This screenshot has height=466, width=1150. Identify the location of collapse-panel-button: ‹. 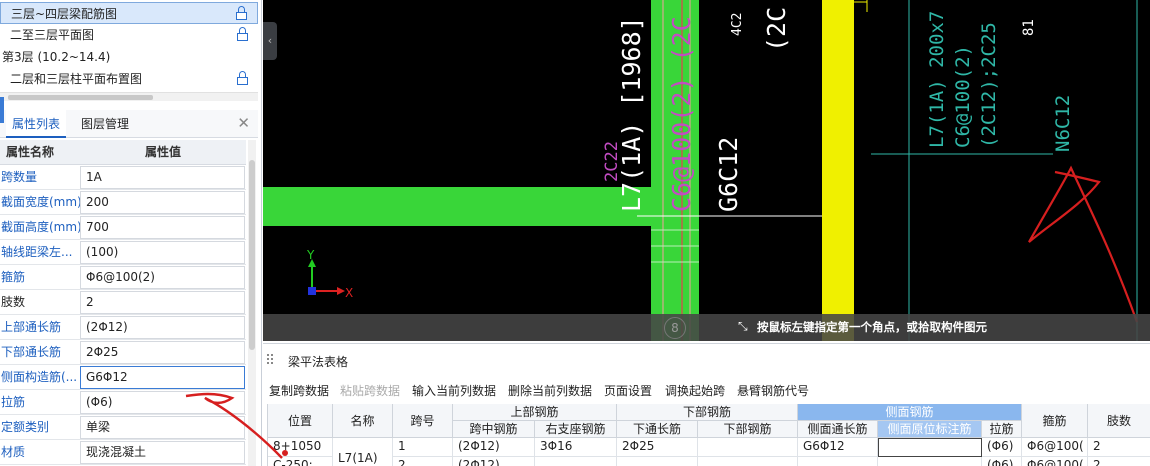
(270, 41).